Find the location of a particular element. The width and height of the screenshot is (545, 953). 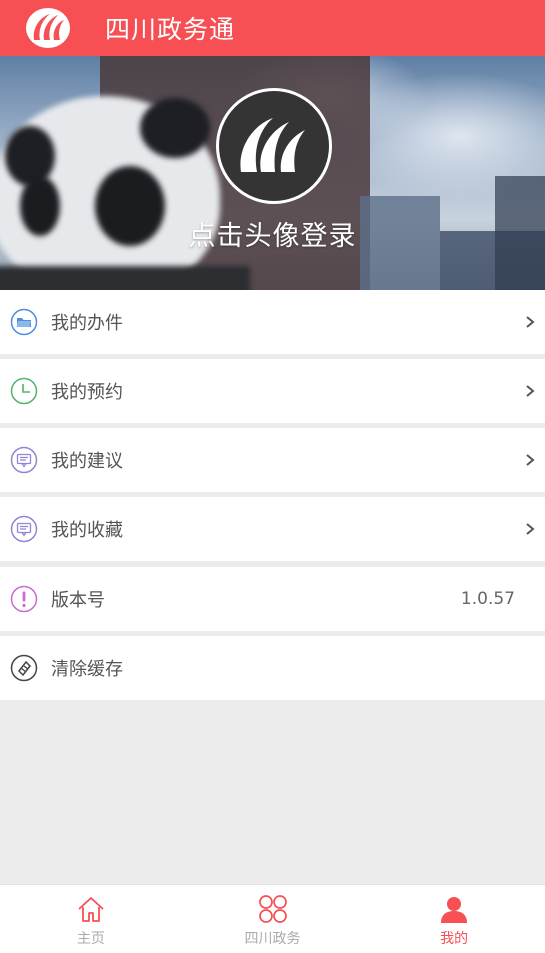

banner-panda-body is located at coordinates (125, 278).